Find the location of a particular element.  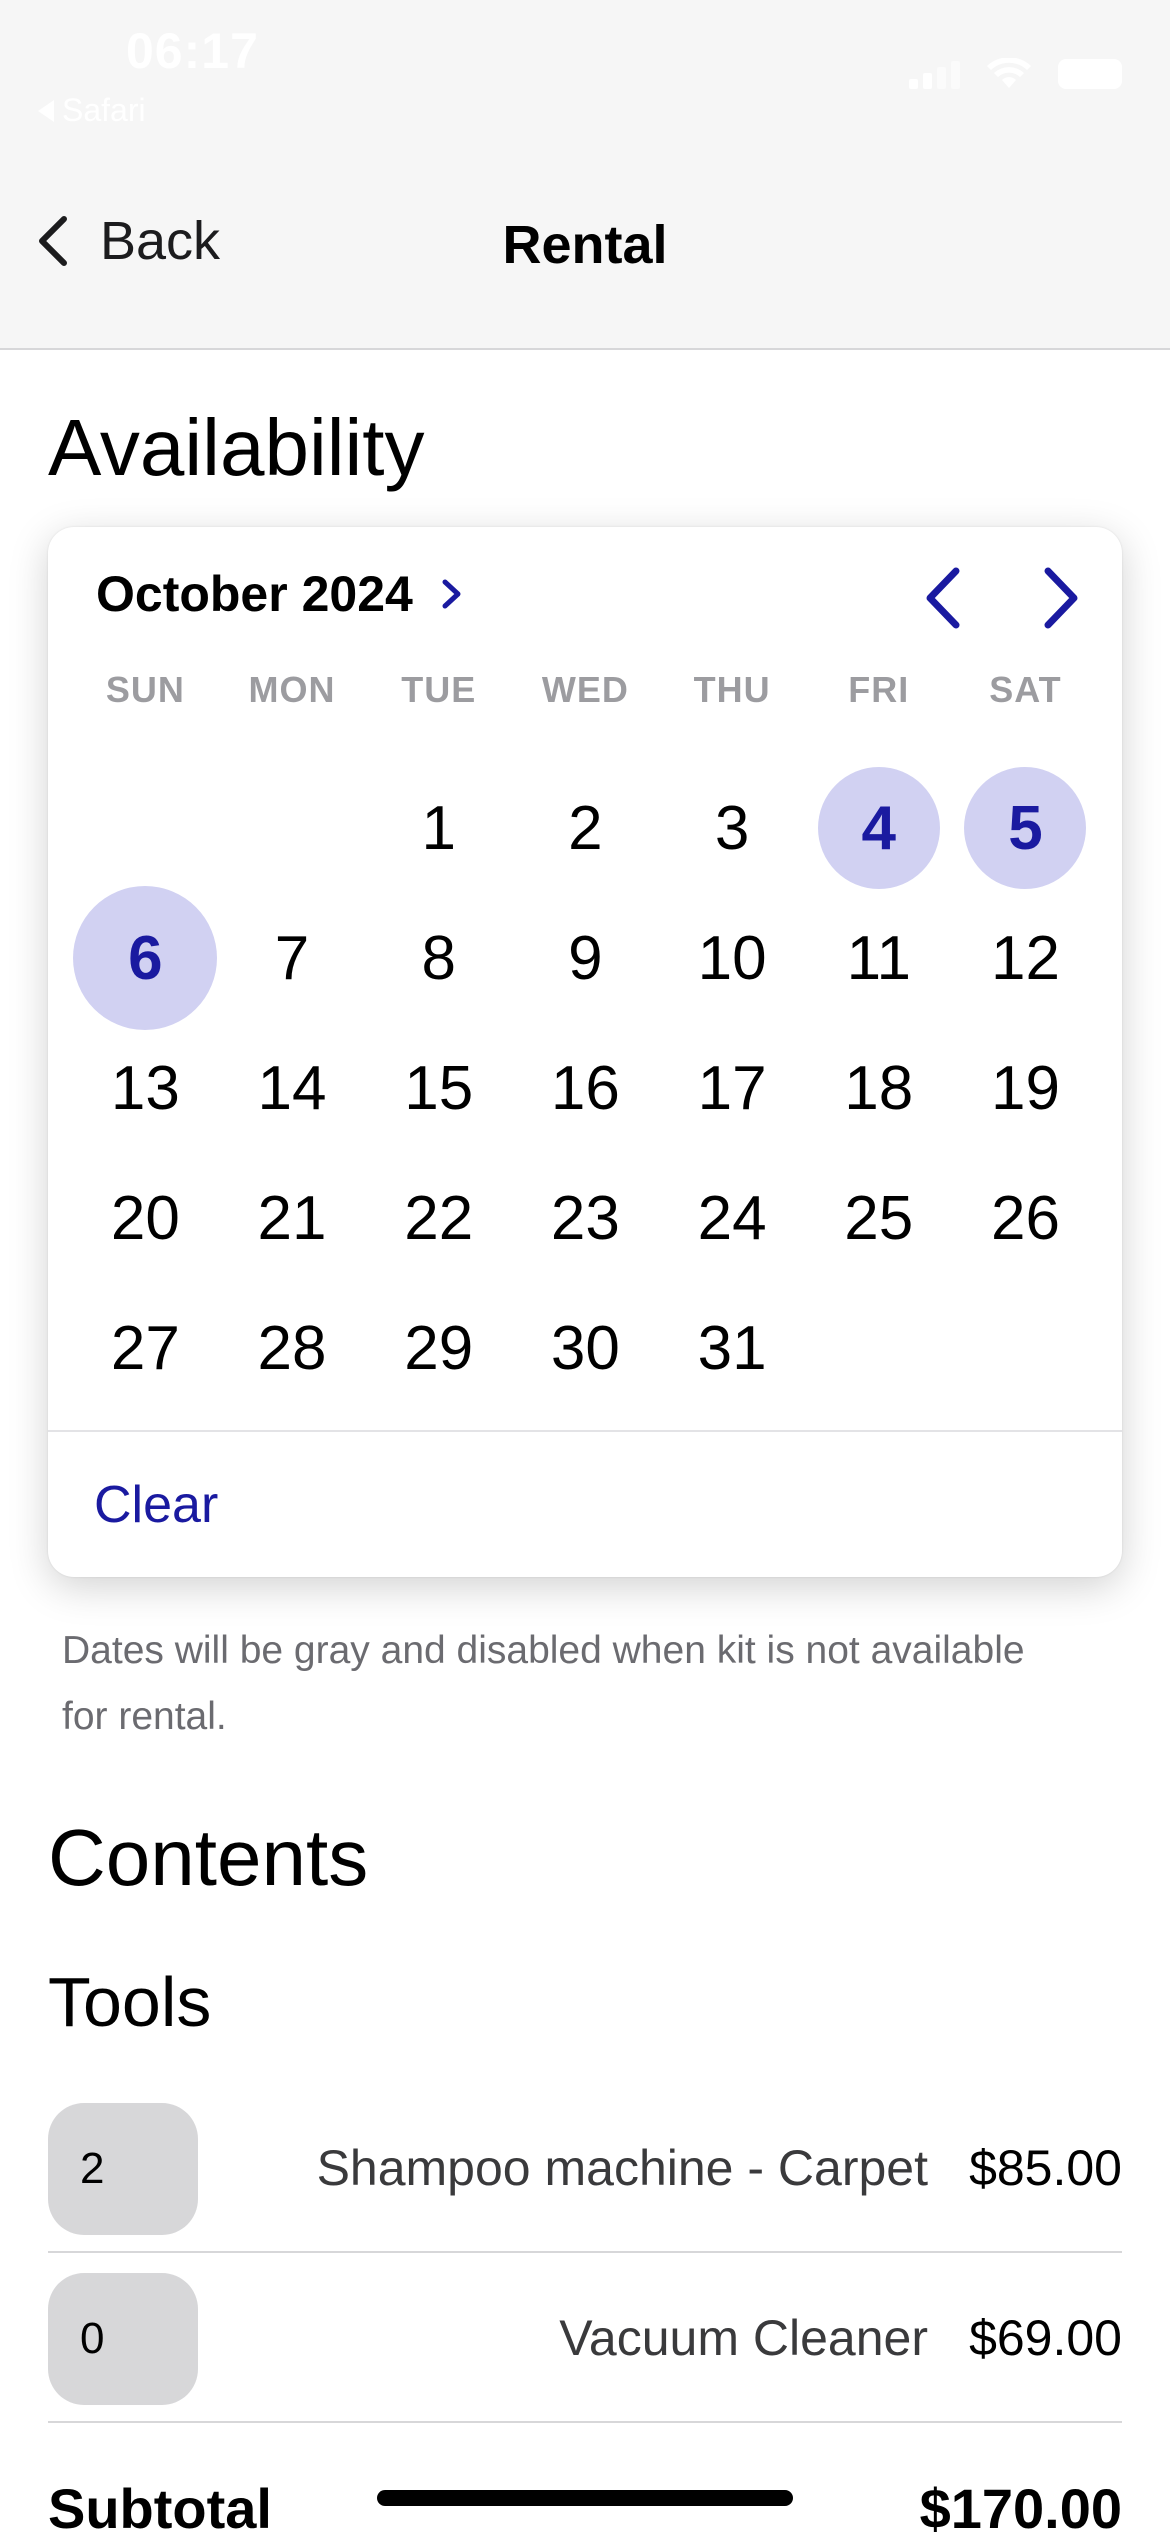

day-number: 14 is located at coordinates (292, 1088).